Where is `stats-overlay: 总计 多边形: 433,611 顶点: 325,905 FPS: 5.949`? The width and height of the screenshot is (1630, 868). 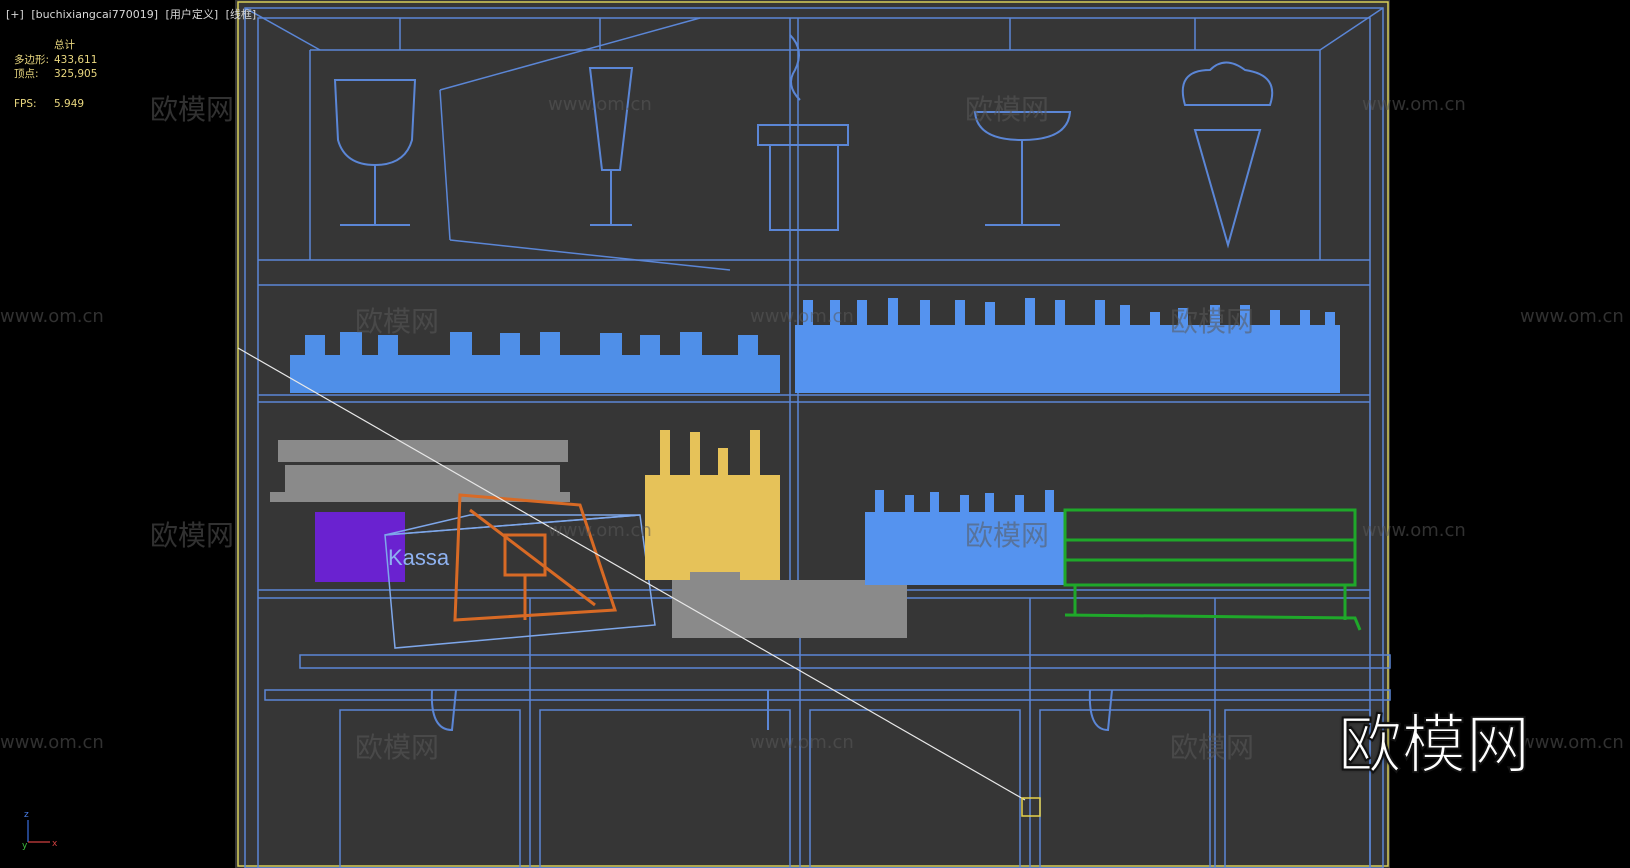
stats-overlay: 总计 多边形: 433,611 顶点: 325,905 FPS: 5.949 is located at coordinates (55, 74).